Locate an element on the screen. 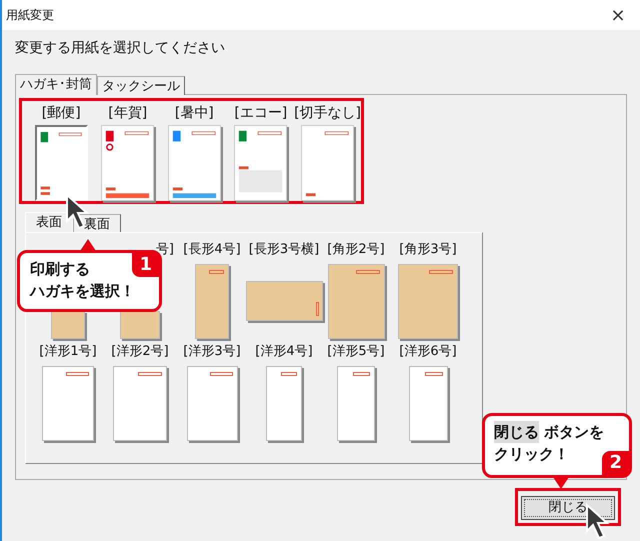 The image size is (640, 541). callout-text: ハガキを選択！ is located at coordinates (82, 291).